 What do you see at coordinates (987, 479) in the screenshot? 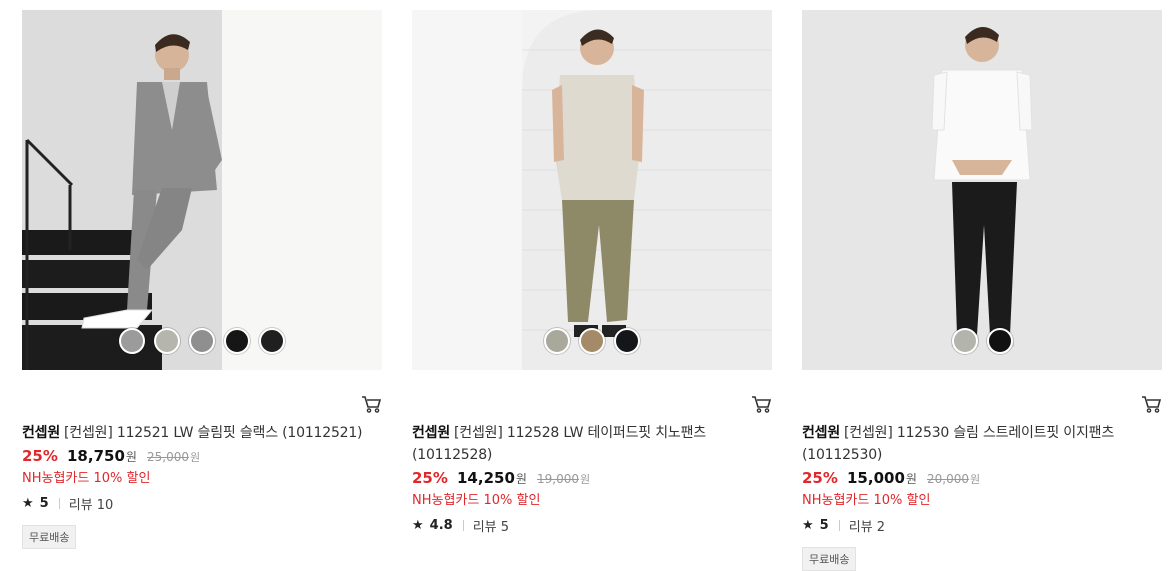
I see `price-line: 25% 15,000원 20,000원` at bounding box center [987, 479].